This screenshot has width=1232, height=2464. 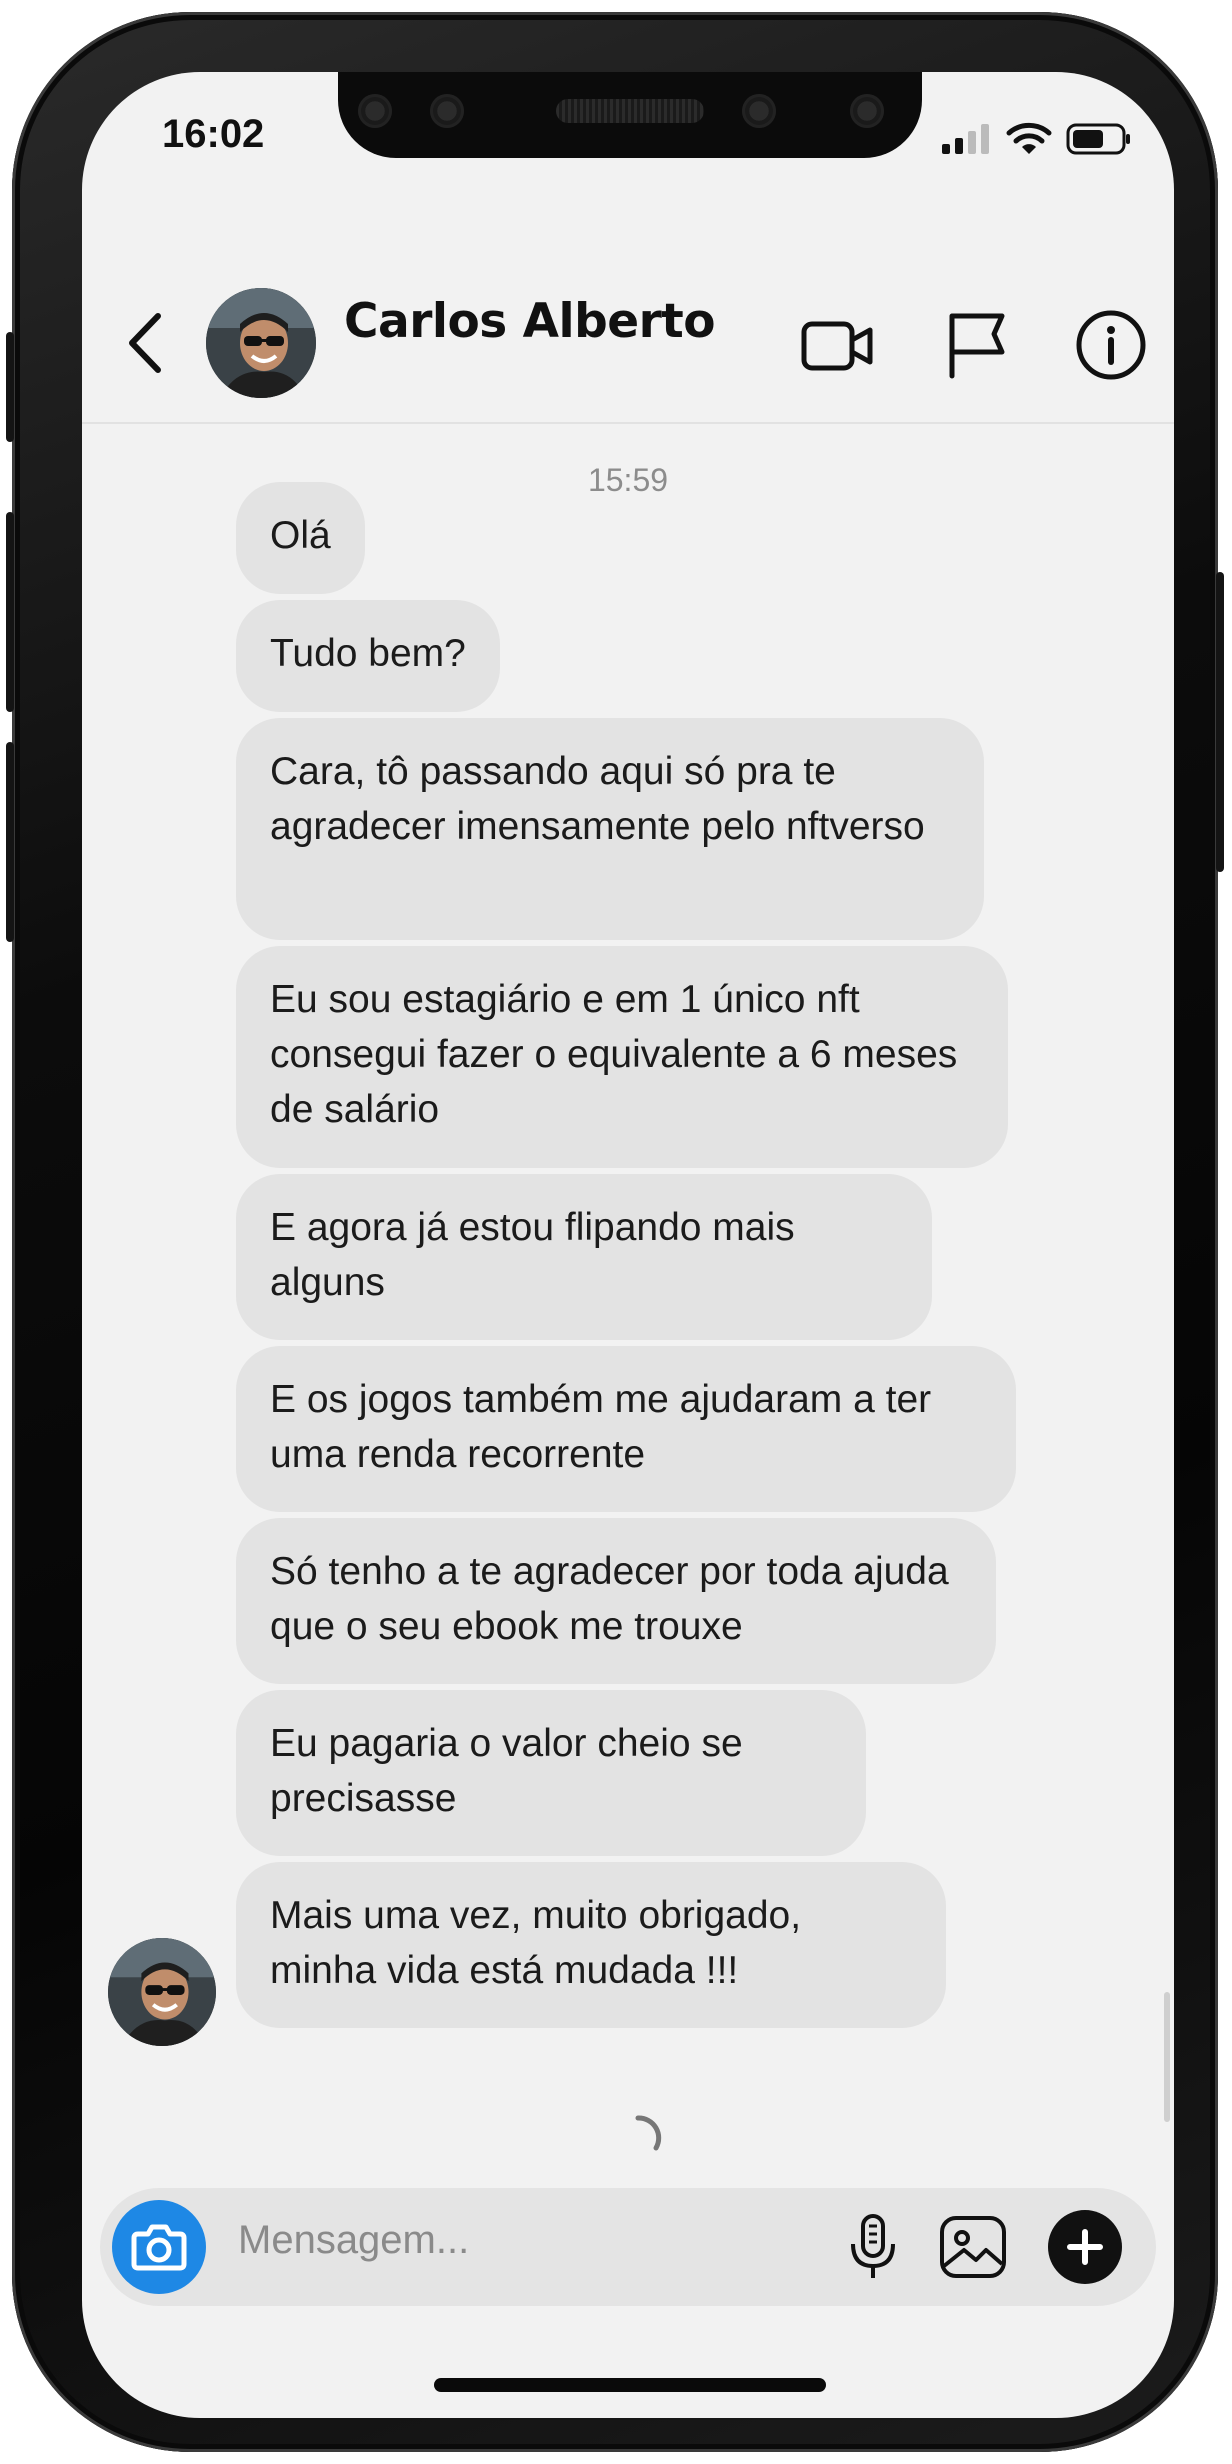 I want to click on plus-icon, so click(x=1085, y=2247).